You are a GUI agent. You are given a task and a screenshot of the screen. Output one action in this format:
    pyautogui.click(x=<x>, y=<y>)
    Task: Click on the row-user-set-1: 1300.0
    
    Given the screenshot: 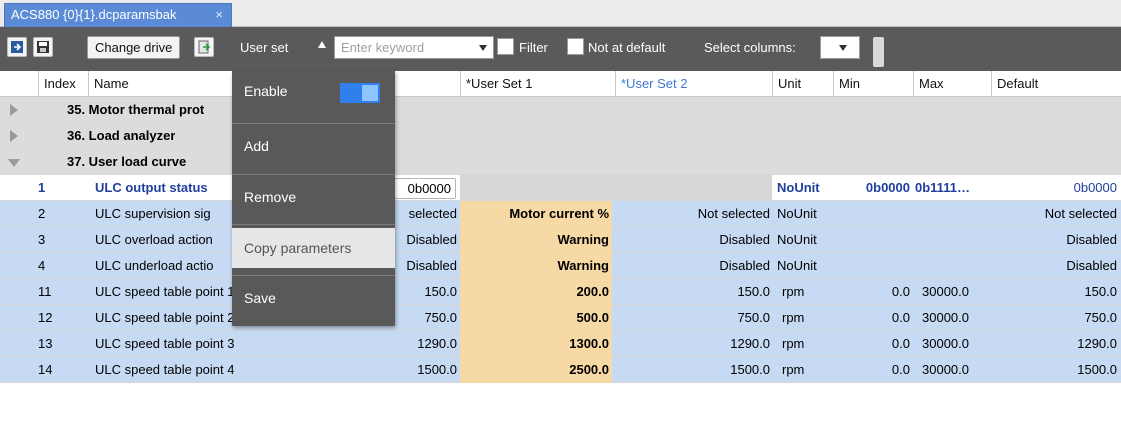 What is the action you would take?
    pyautogui.click(x=536, y=344)
    